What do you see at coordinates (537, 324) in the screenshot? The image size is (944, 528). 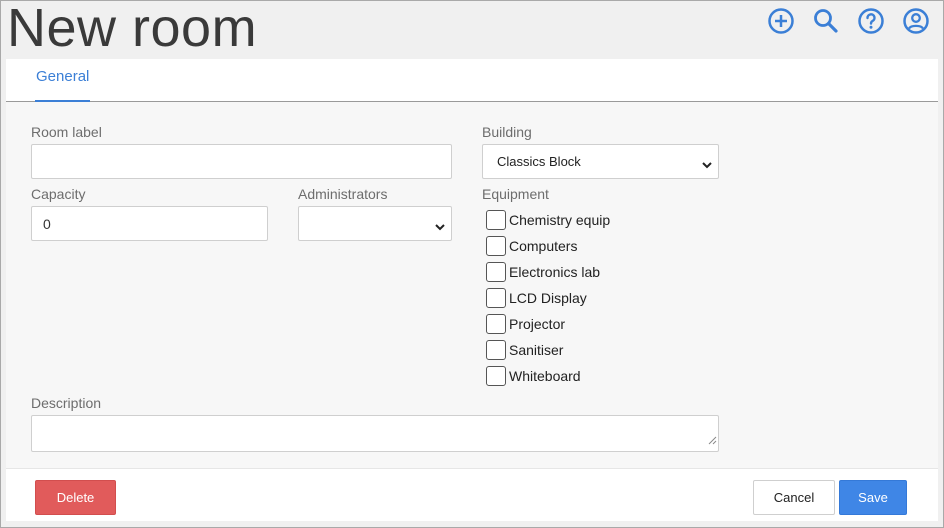 I see `equipment-item-label: Projector` at bounding box center [537, 324].